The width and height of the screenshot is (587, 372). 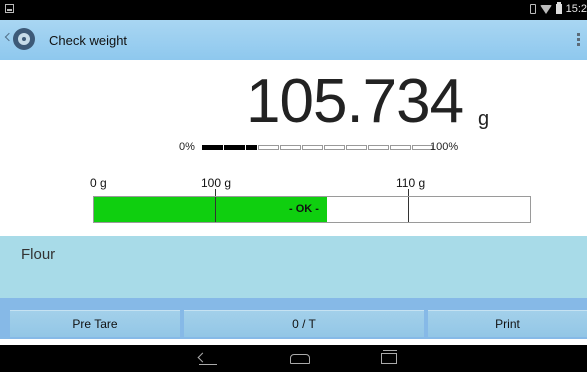 What do you see at coordinates (444, 147) in the screenshot?
I see `capacity-max-label: 100%` at bounding box center [444, 147].